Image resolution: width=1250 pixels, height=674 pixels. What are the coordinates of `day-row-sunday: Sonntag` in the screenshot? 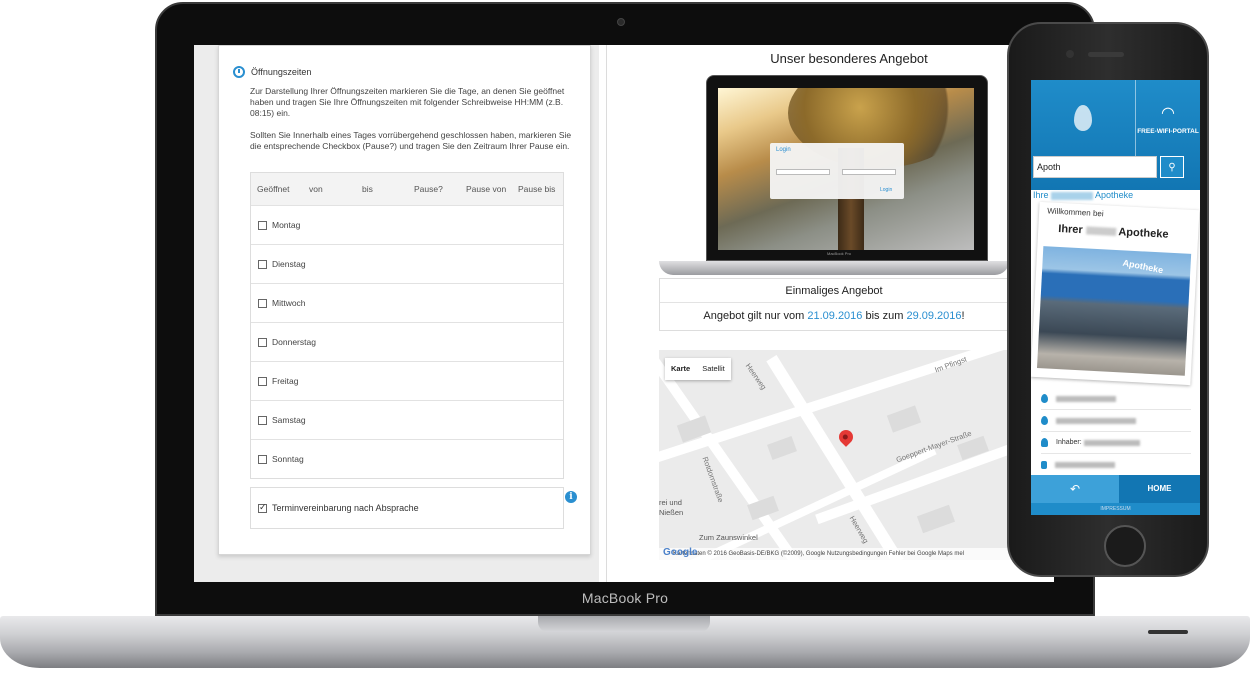 It's located at (407, 458).